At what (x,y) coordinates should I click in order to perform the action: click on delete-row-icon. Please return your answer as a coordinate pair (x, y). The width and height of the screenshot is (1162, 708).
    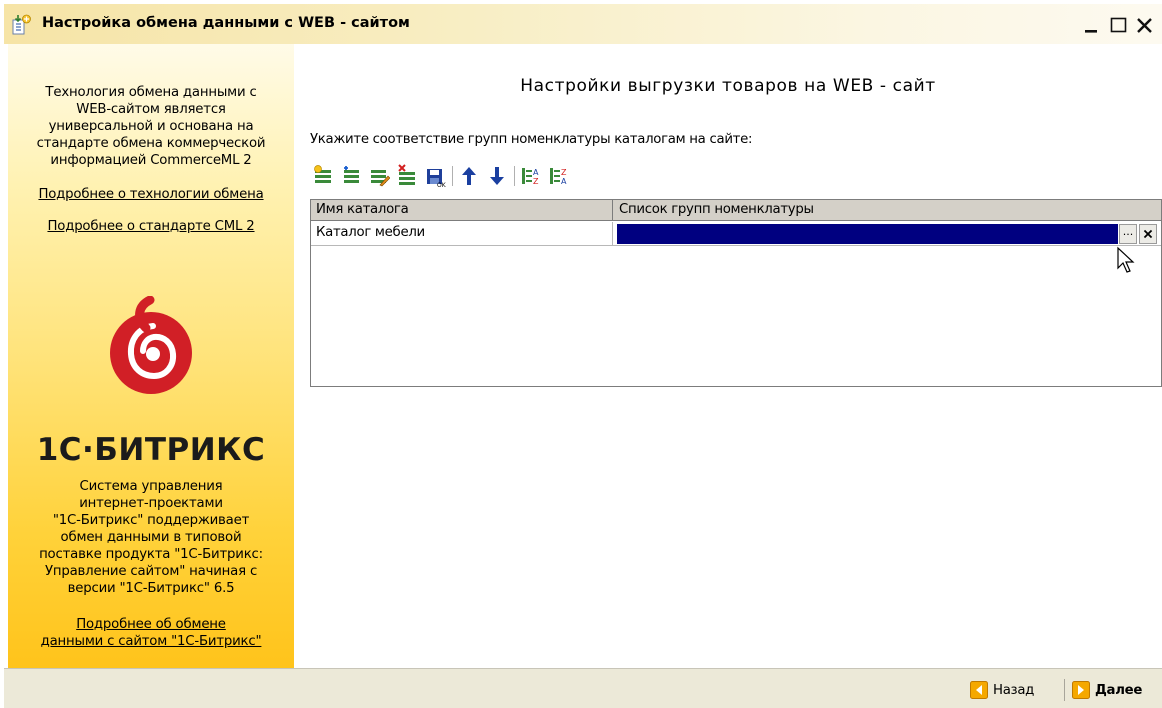
    Looking at the image, I should click on (407, 176).